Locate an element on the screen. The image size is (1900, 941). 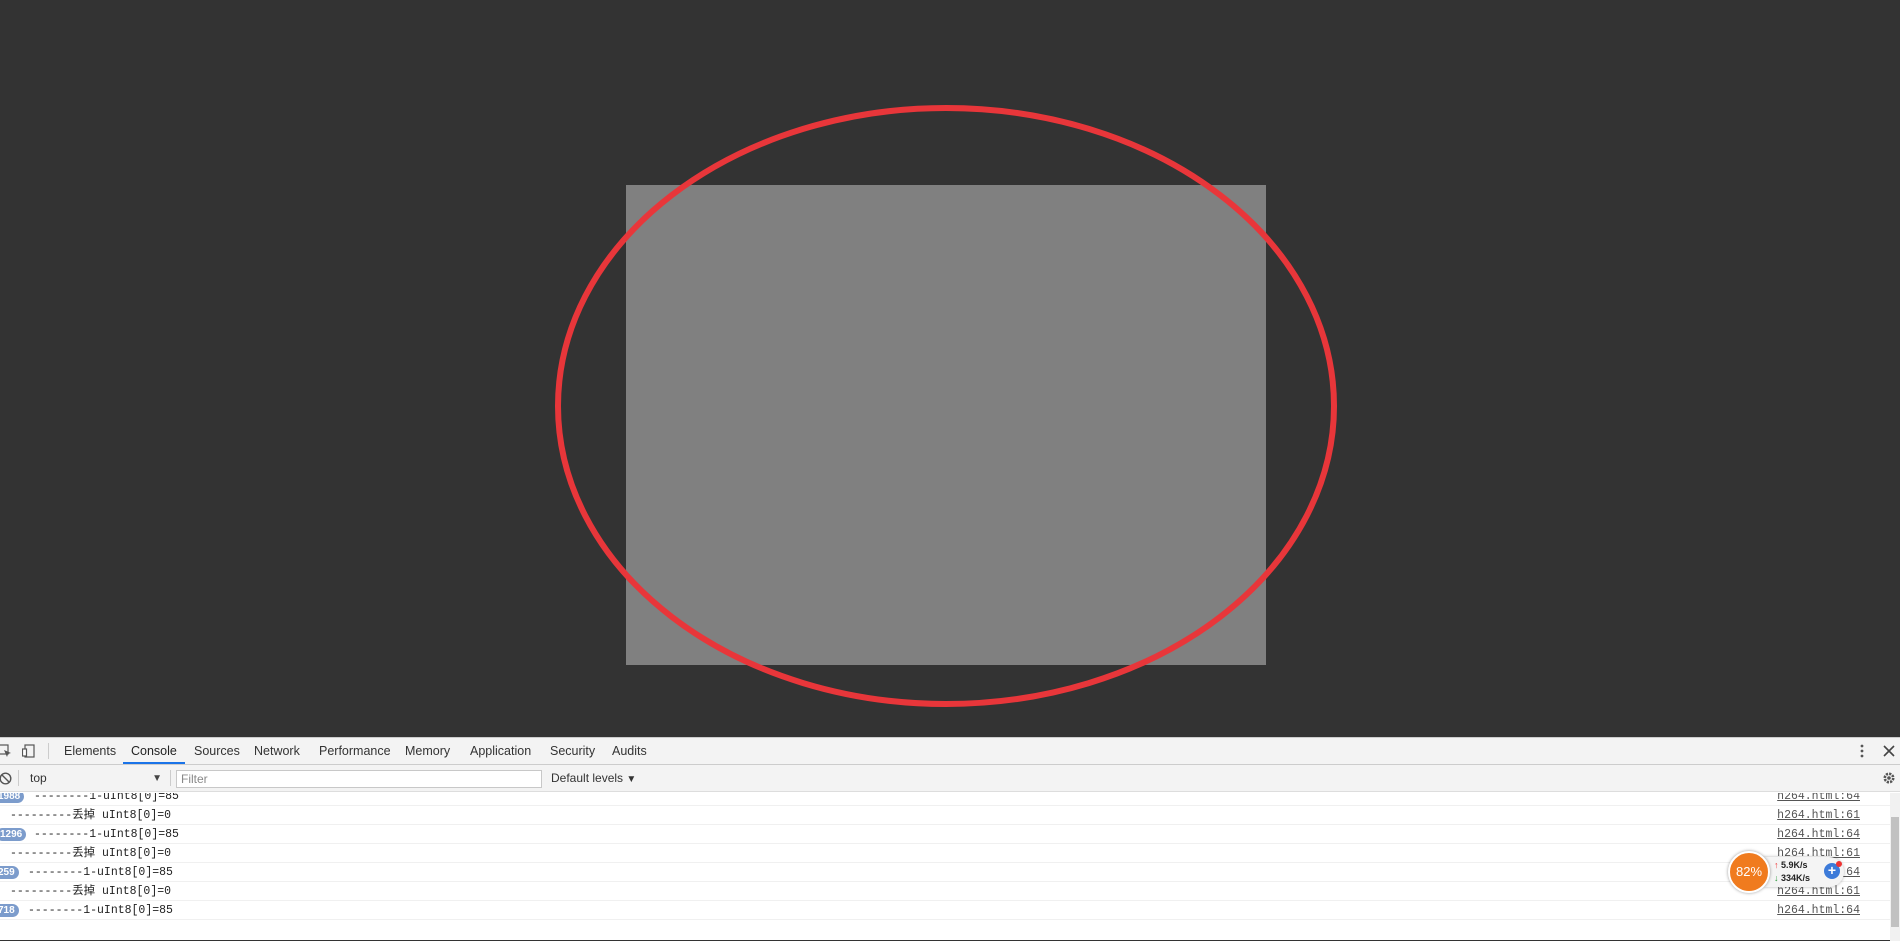
download-speed: ↓ 334K/s is located at coordinates (1792, 878).